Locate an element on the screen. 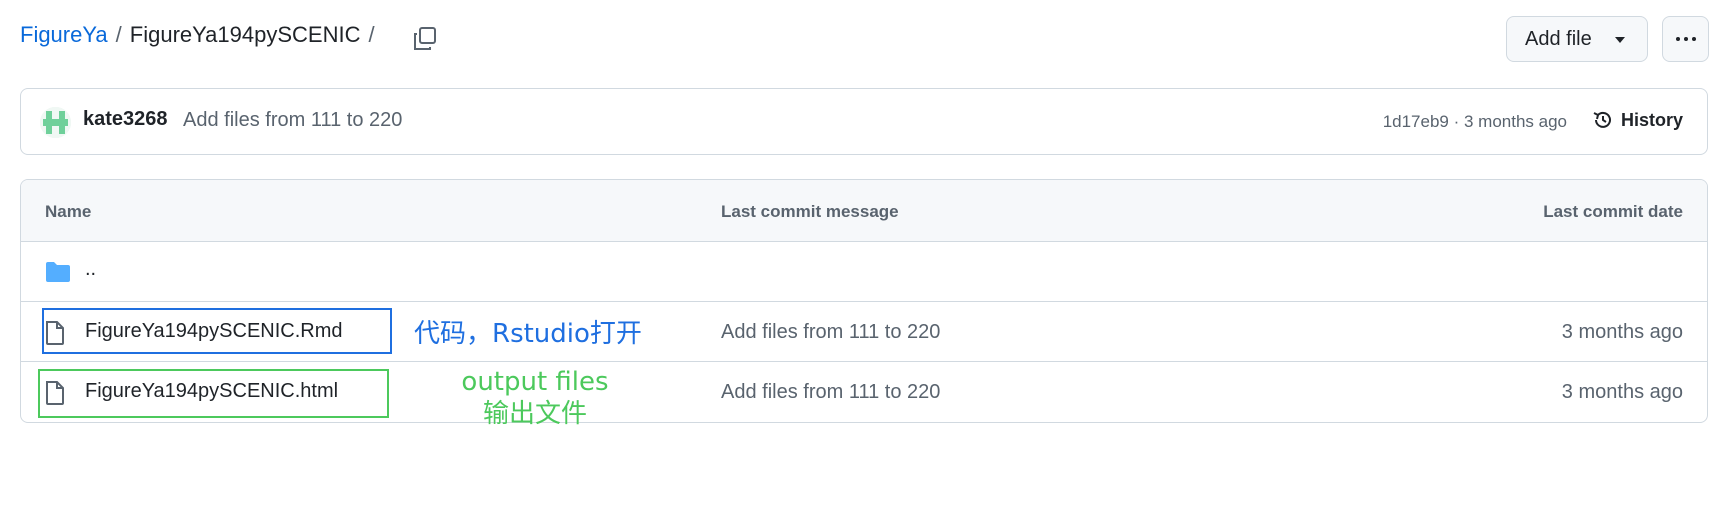 The image size is (1727, 531). parent-directory-row: .. is located at coordinates (864, 272).